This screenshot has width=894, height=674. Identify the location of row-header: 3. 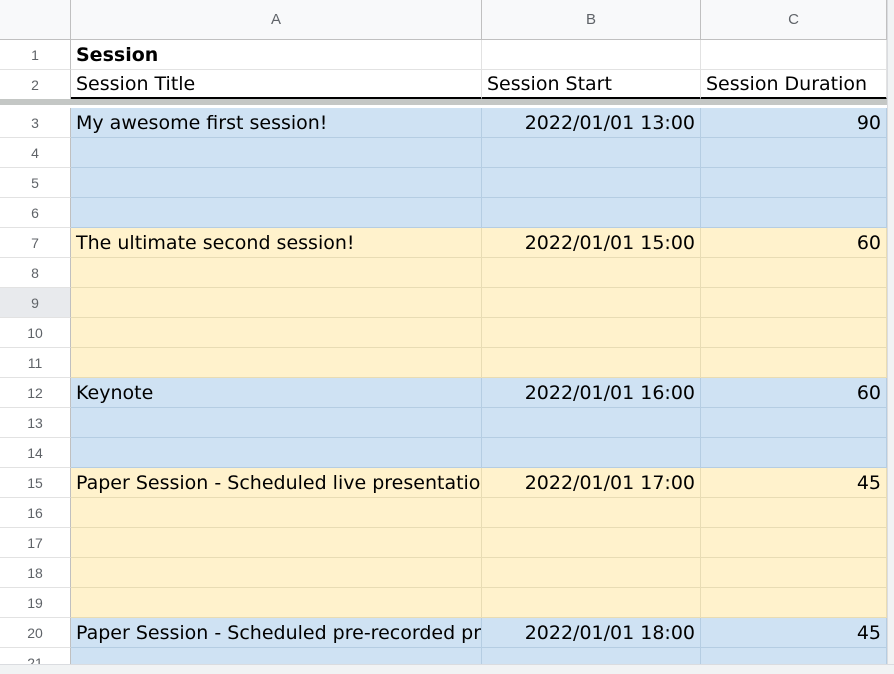
(35, 123).